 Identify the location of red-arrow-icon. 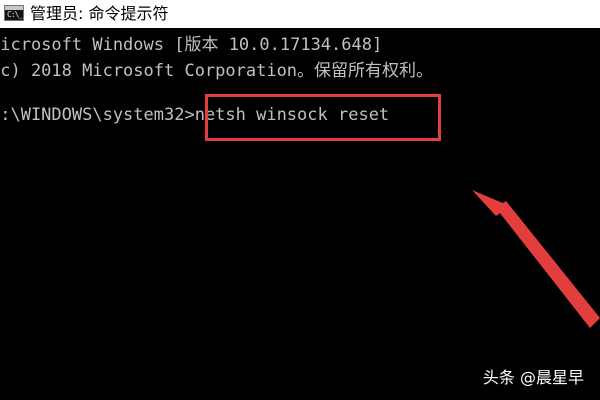
(536, 259).